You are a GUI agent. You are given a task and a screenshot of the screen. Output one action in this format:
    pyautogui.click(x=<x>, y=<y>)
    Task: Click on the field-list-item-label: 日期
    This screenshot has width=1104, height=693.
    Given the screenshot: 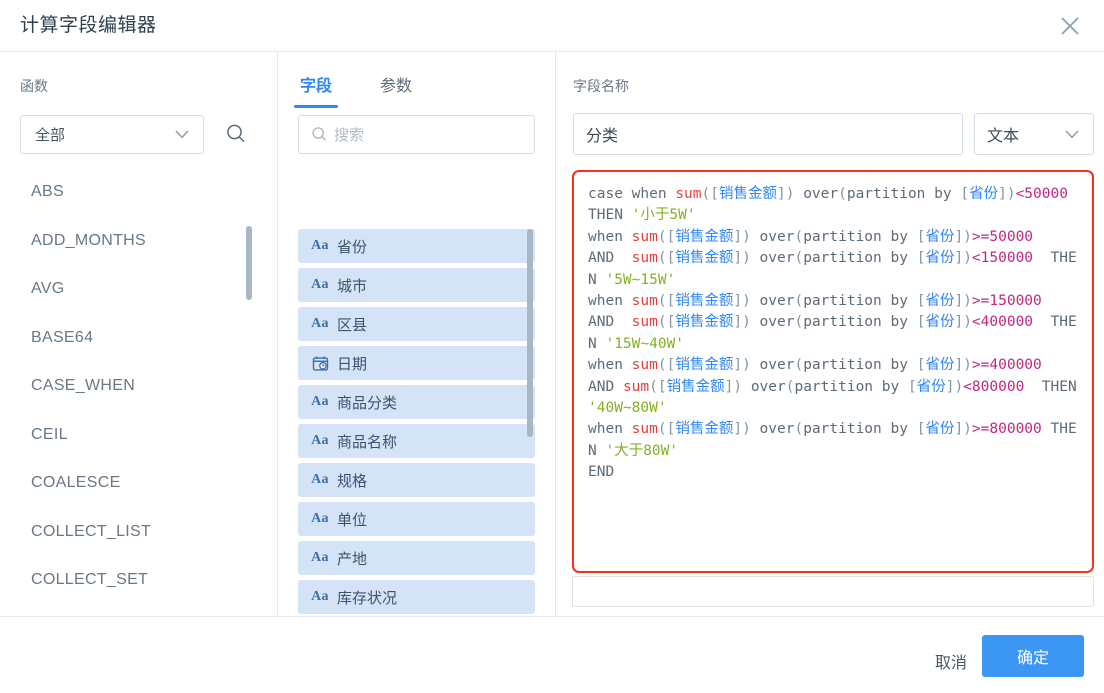 What is the action you would take?
    pyautogui.click(x=352, y=364)
    